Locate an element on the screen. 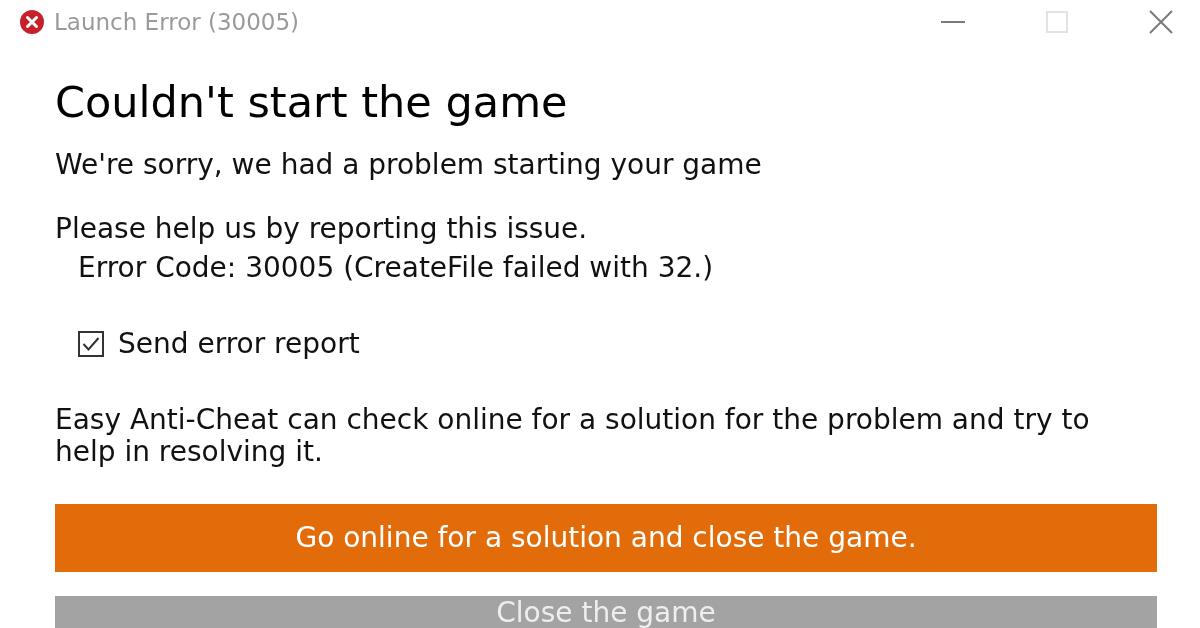 This screenshot has width=1200, height=628. checkbox is located at coordinates (91, 344).